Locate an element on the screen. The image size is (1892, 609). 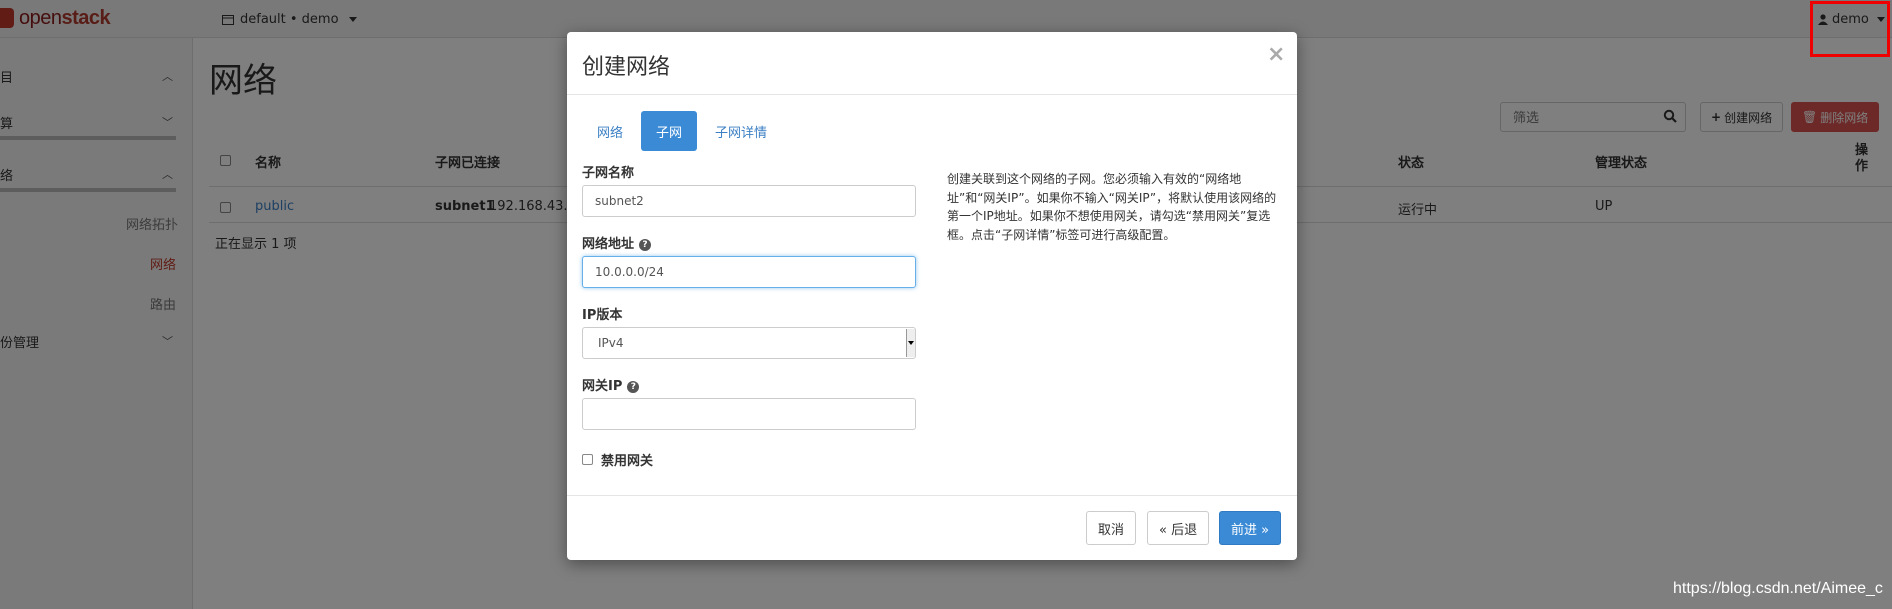
modal-header-divider is located at coordinates (932, 94).